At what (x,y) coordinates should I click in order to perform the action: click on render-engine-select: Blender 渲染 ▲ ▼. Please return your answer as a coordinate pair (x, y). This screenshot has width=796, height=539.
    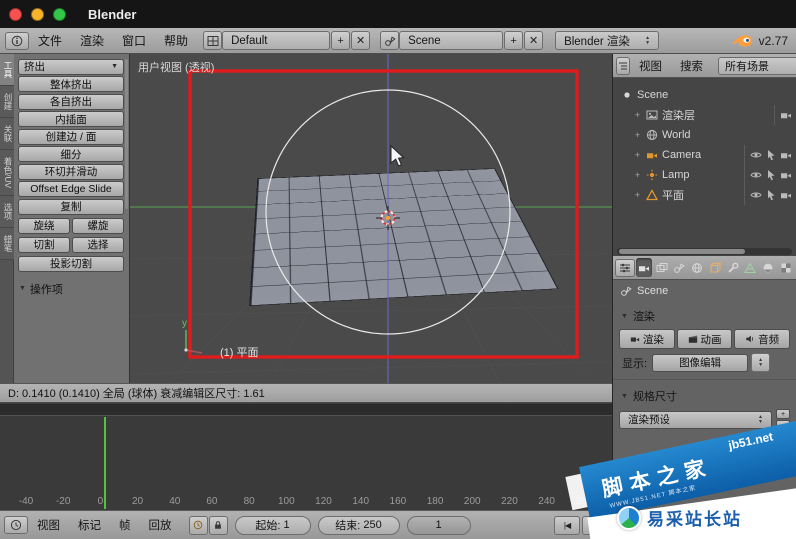
    Looking at the image, I should click on (607, 40).